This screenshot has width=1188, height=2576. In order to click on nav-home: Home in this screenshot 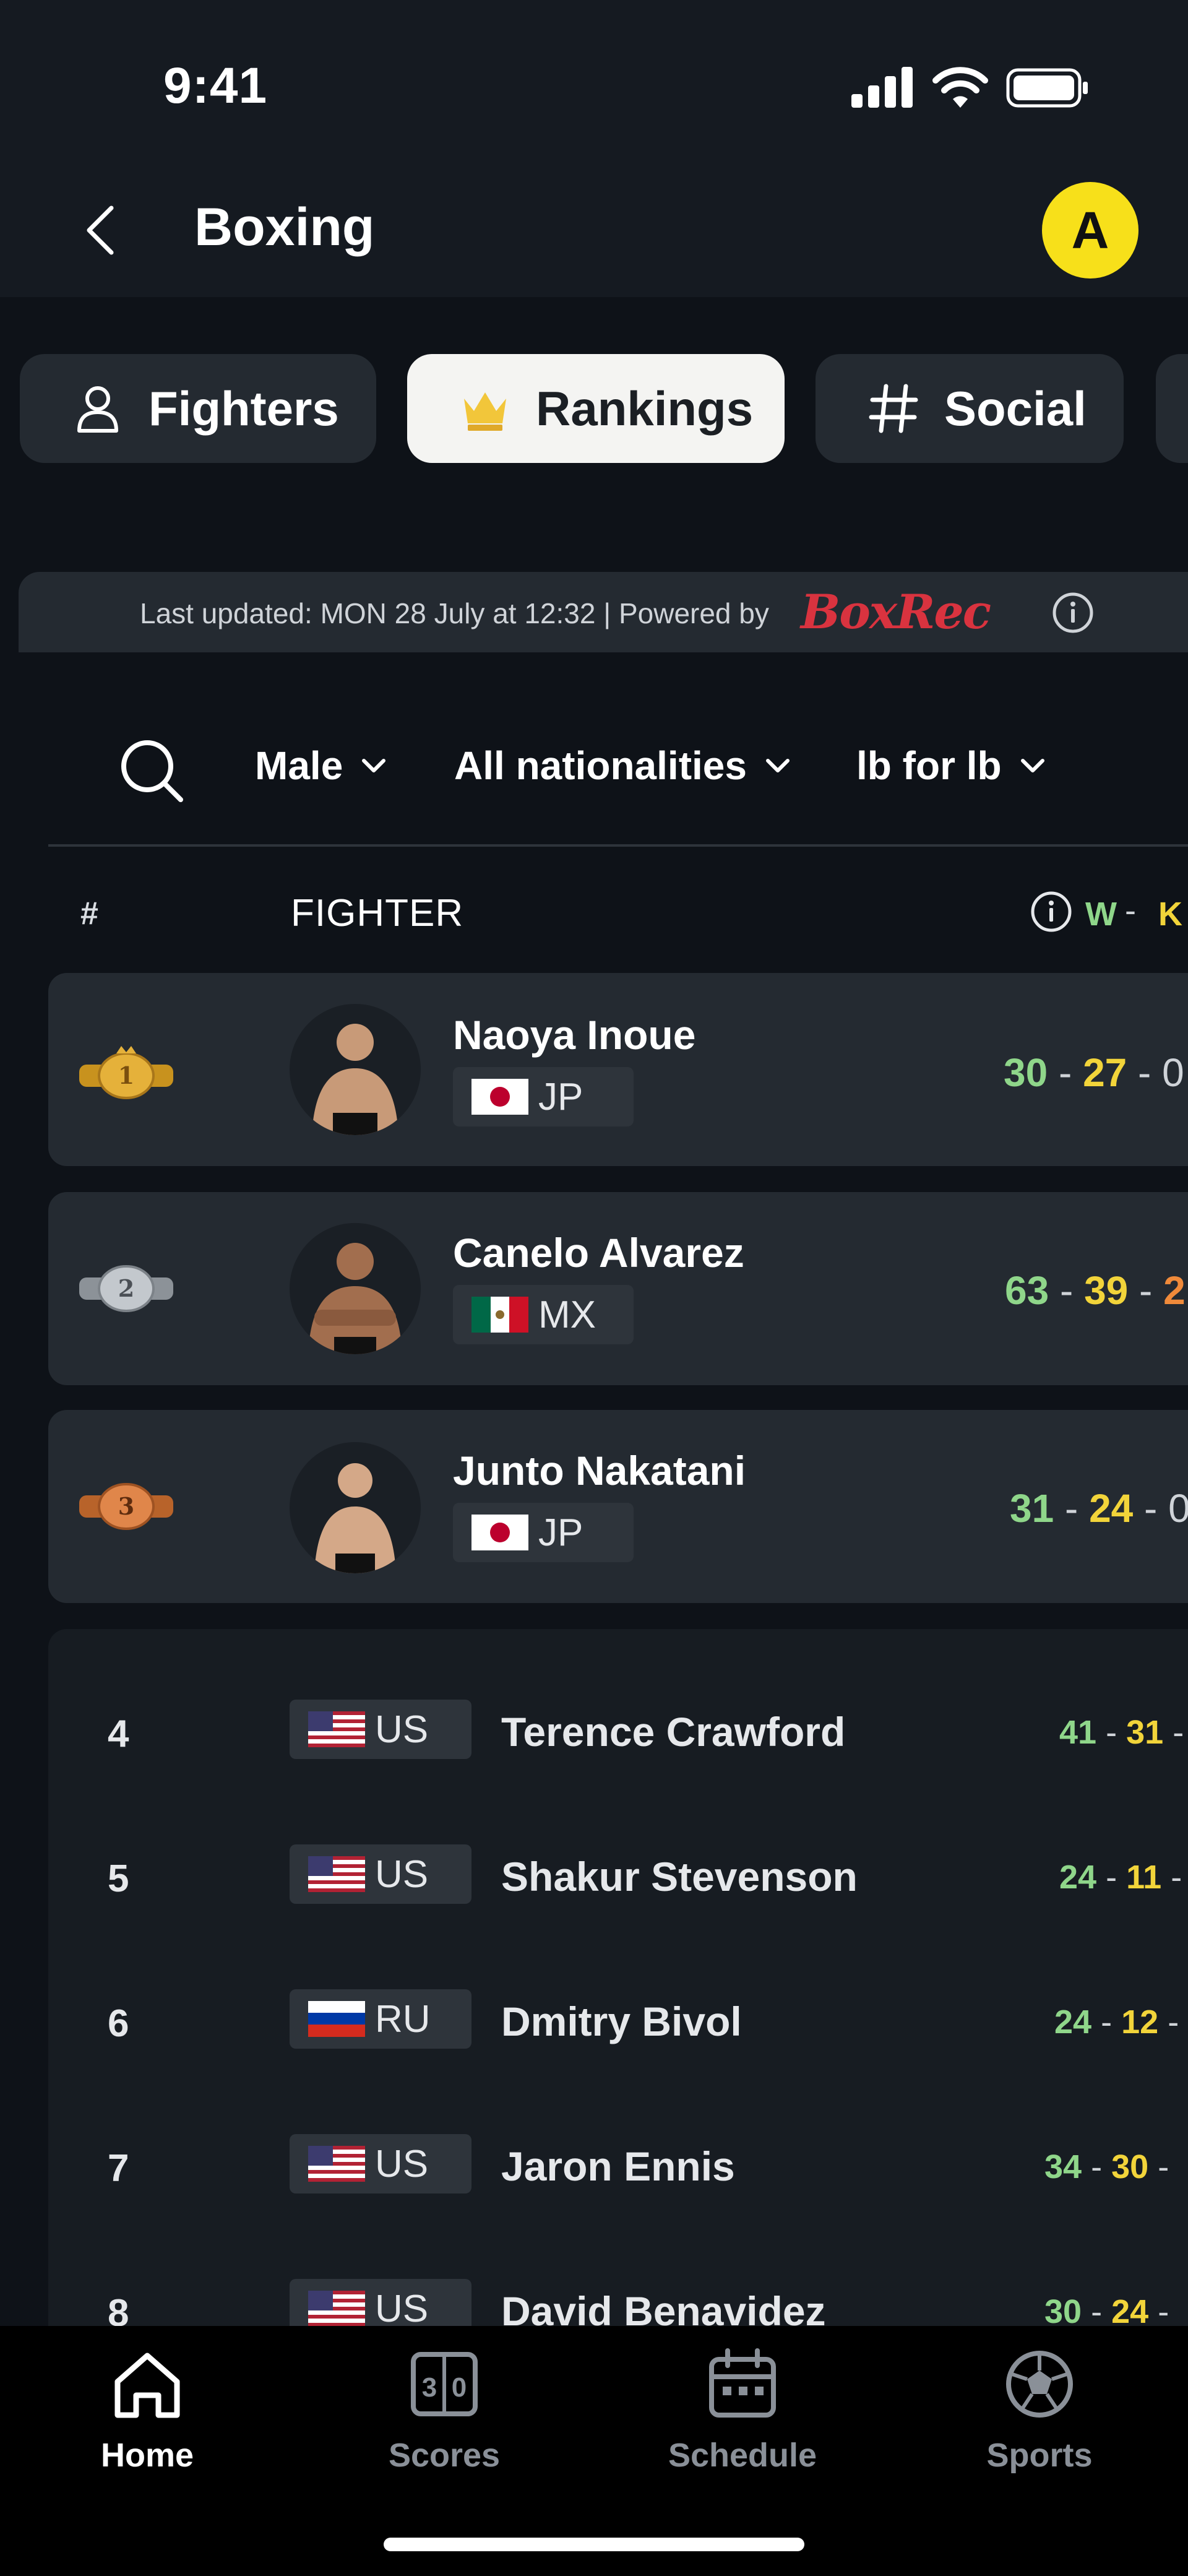, I will do `click(147, 2410)`.